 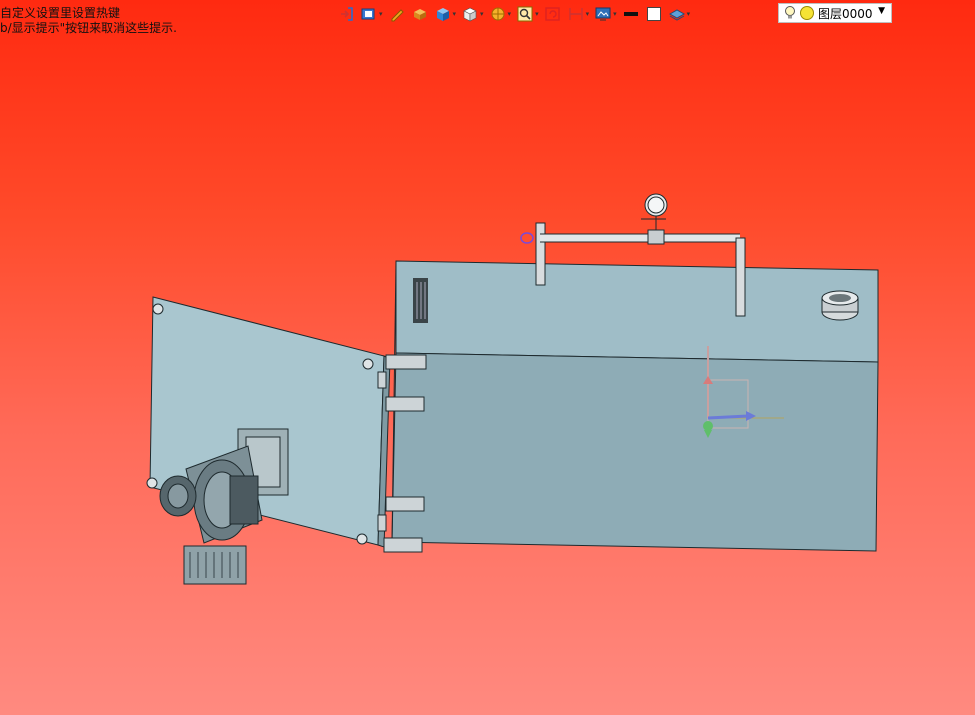 What do you see at coordinates (840, 305) in the screenshot?
I see `top-fitting` at bounding box center [840, 305].